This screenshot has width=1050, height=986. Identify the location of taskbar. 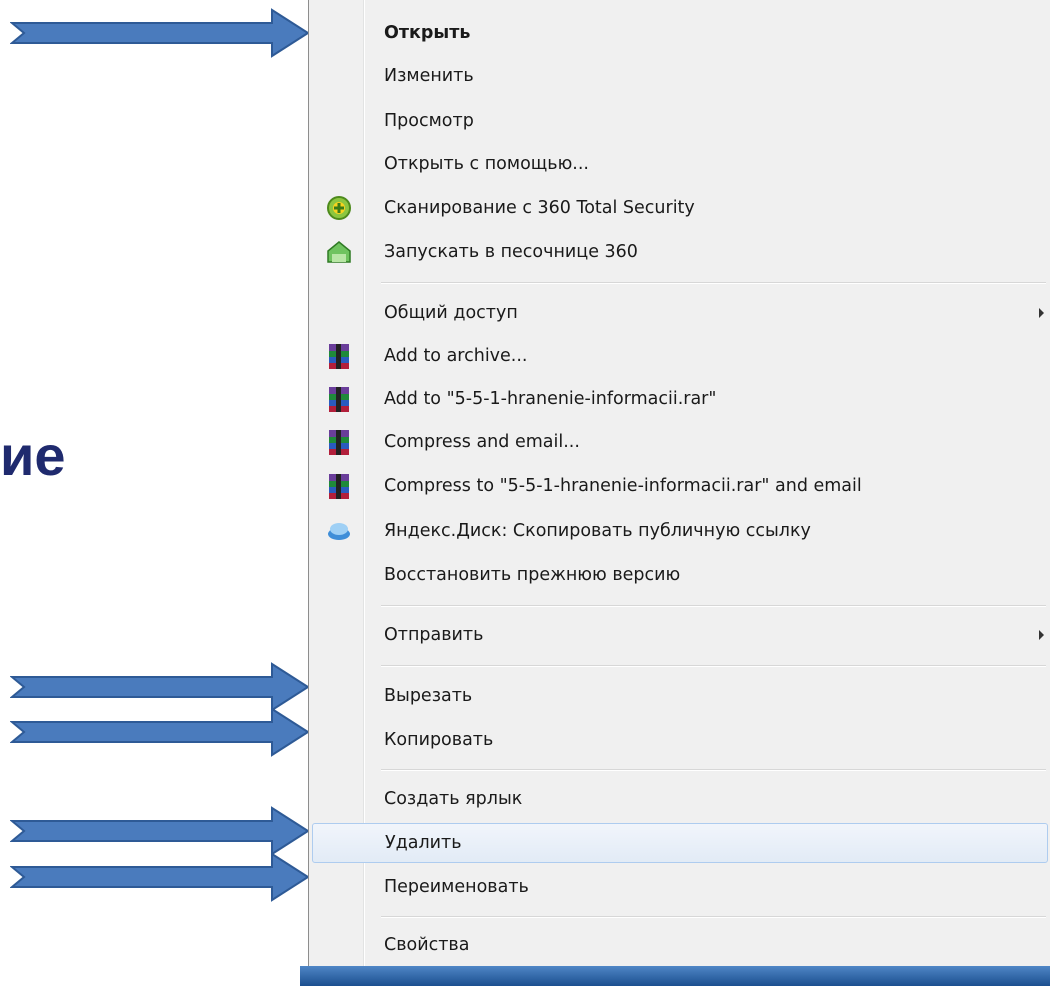
(675, 976).